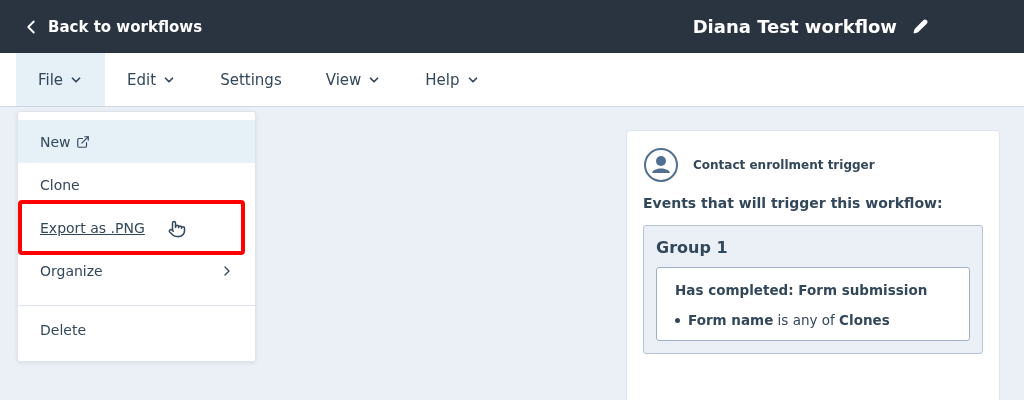 The width and height of the screenshot is (1024, 400). I want to click on contact-icon, so click(661, 165).